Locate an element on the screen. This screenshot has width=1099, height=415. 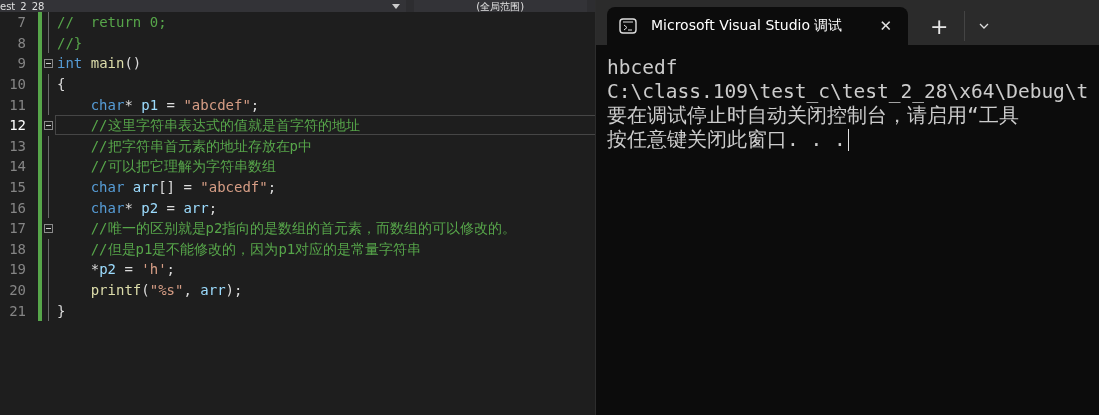
code-line: //但是p1是不能修改的，因为p1对应的是常量字符串 is located at coordinates (256, 249).